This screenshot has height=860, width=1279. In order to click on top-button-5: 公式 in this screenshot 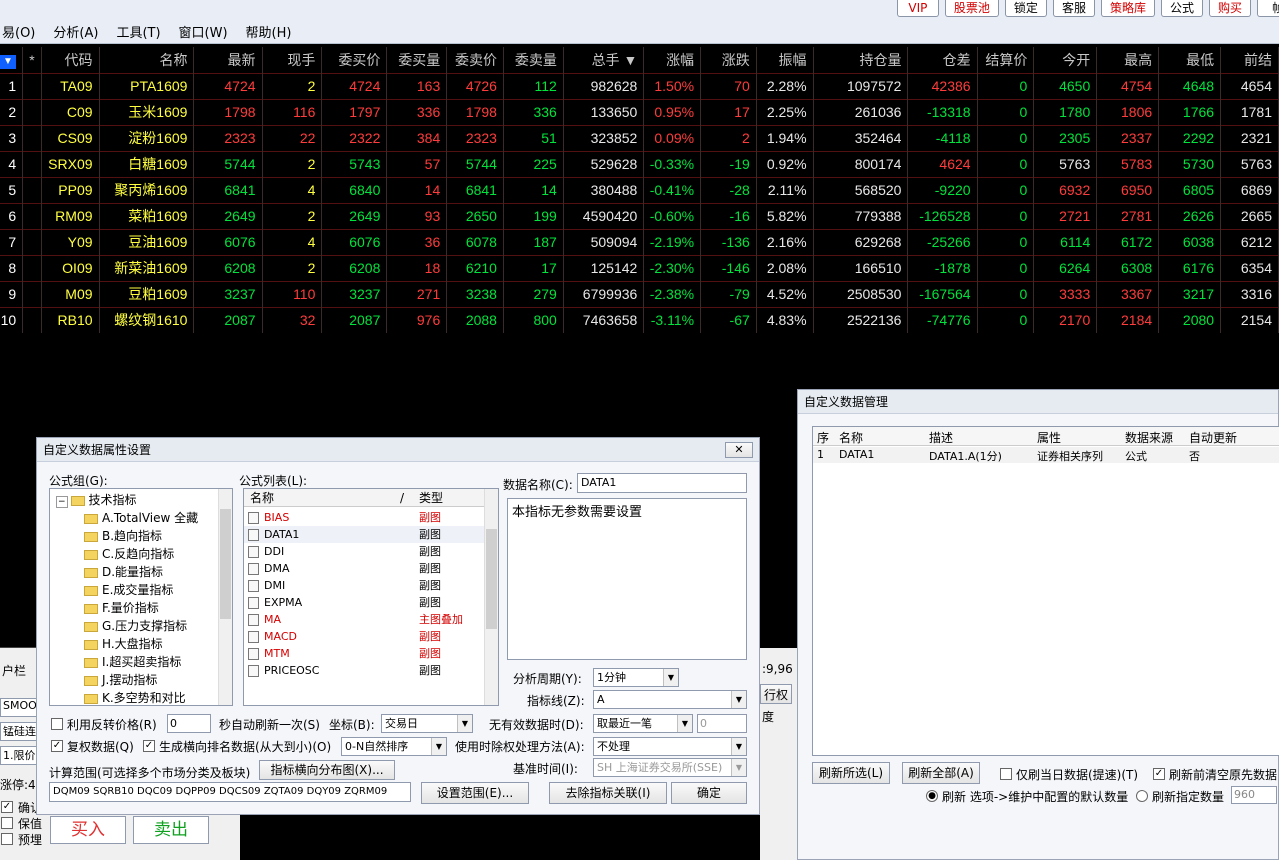, I will do `click(1181, 8)`.